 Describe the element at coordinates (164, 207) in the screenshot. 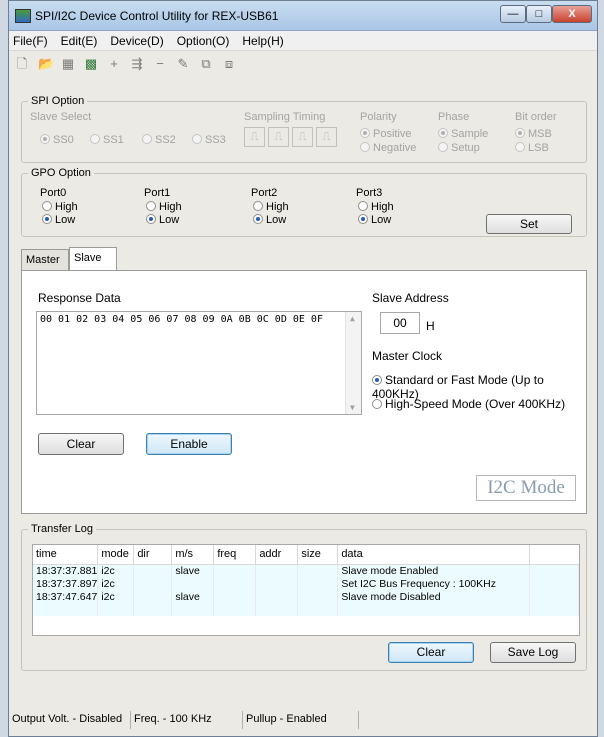

I see `port1-high-radio: High` at that location.